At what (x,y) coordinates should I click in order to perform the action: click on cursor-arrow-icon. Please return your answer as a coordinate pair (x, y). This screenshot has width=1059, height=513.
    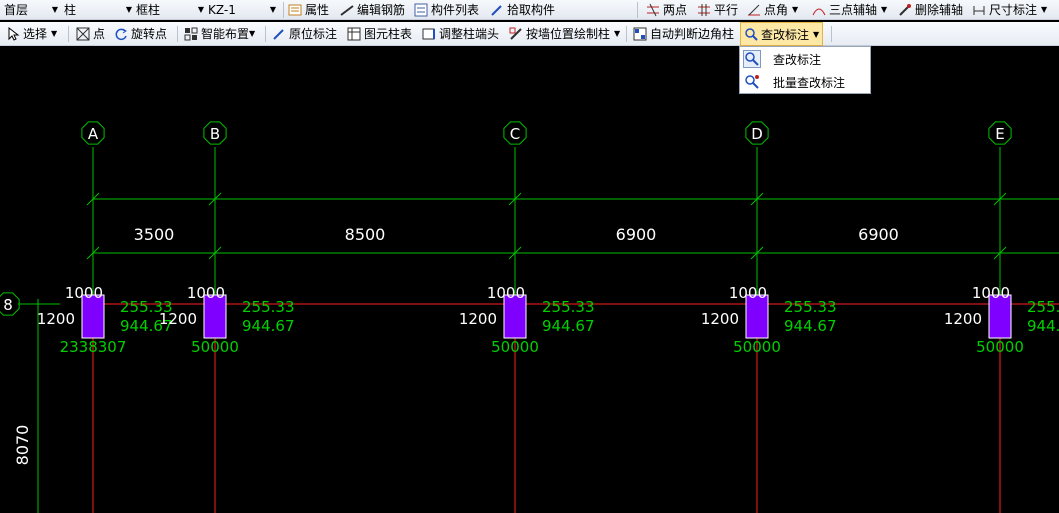
    Looking at the image, I should click on (13, 33).